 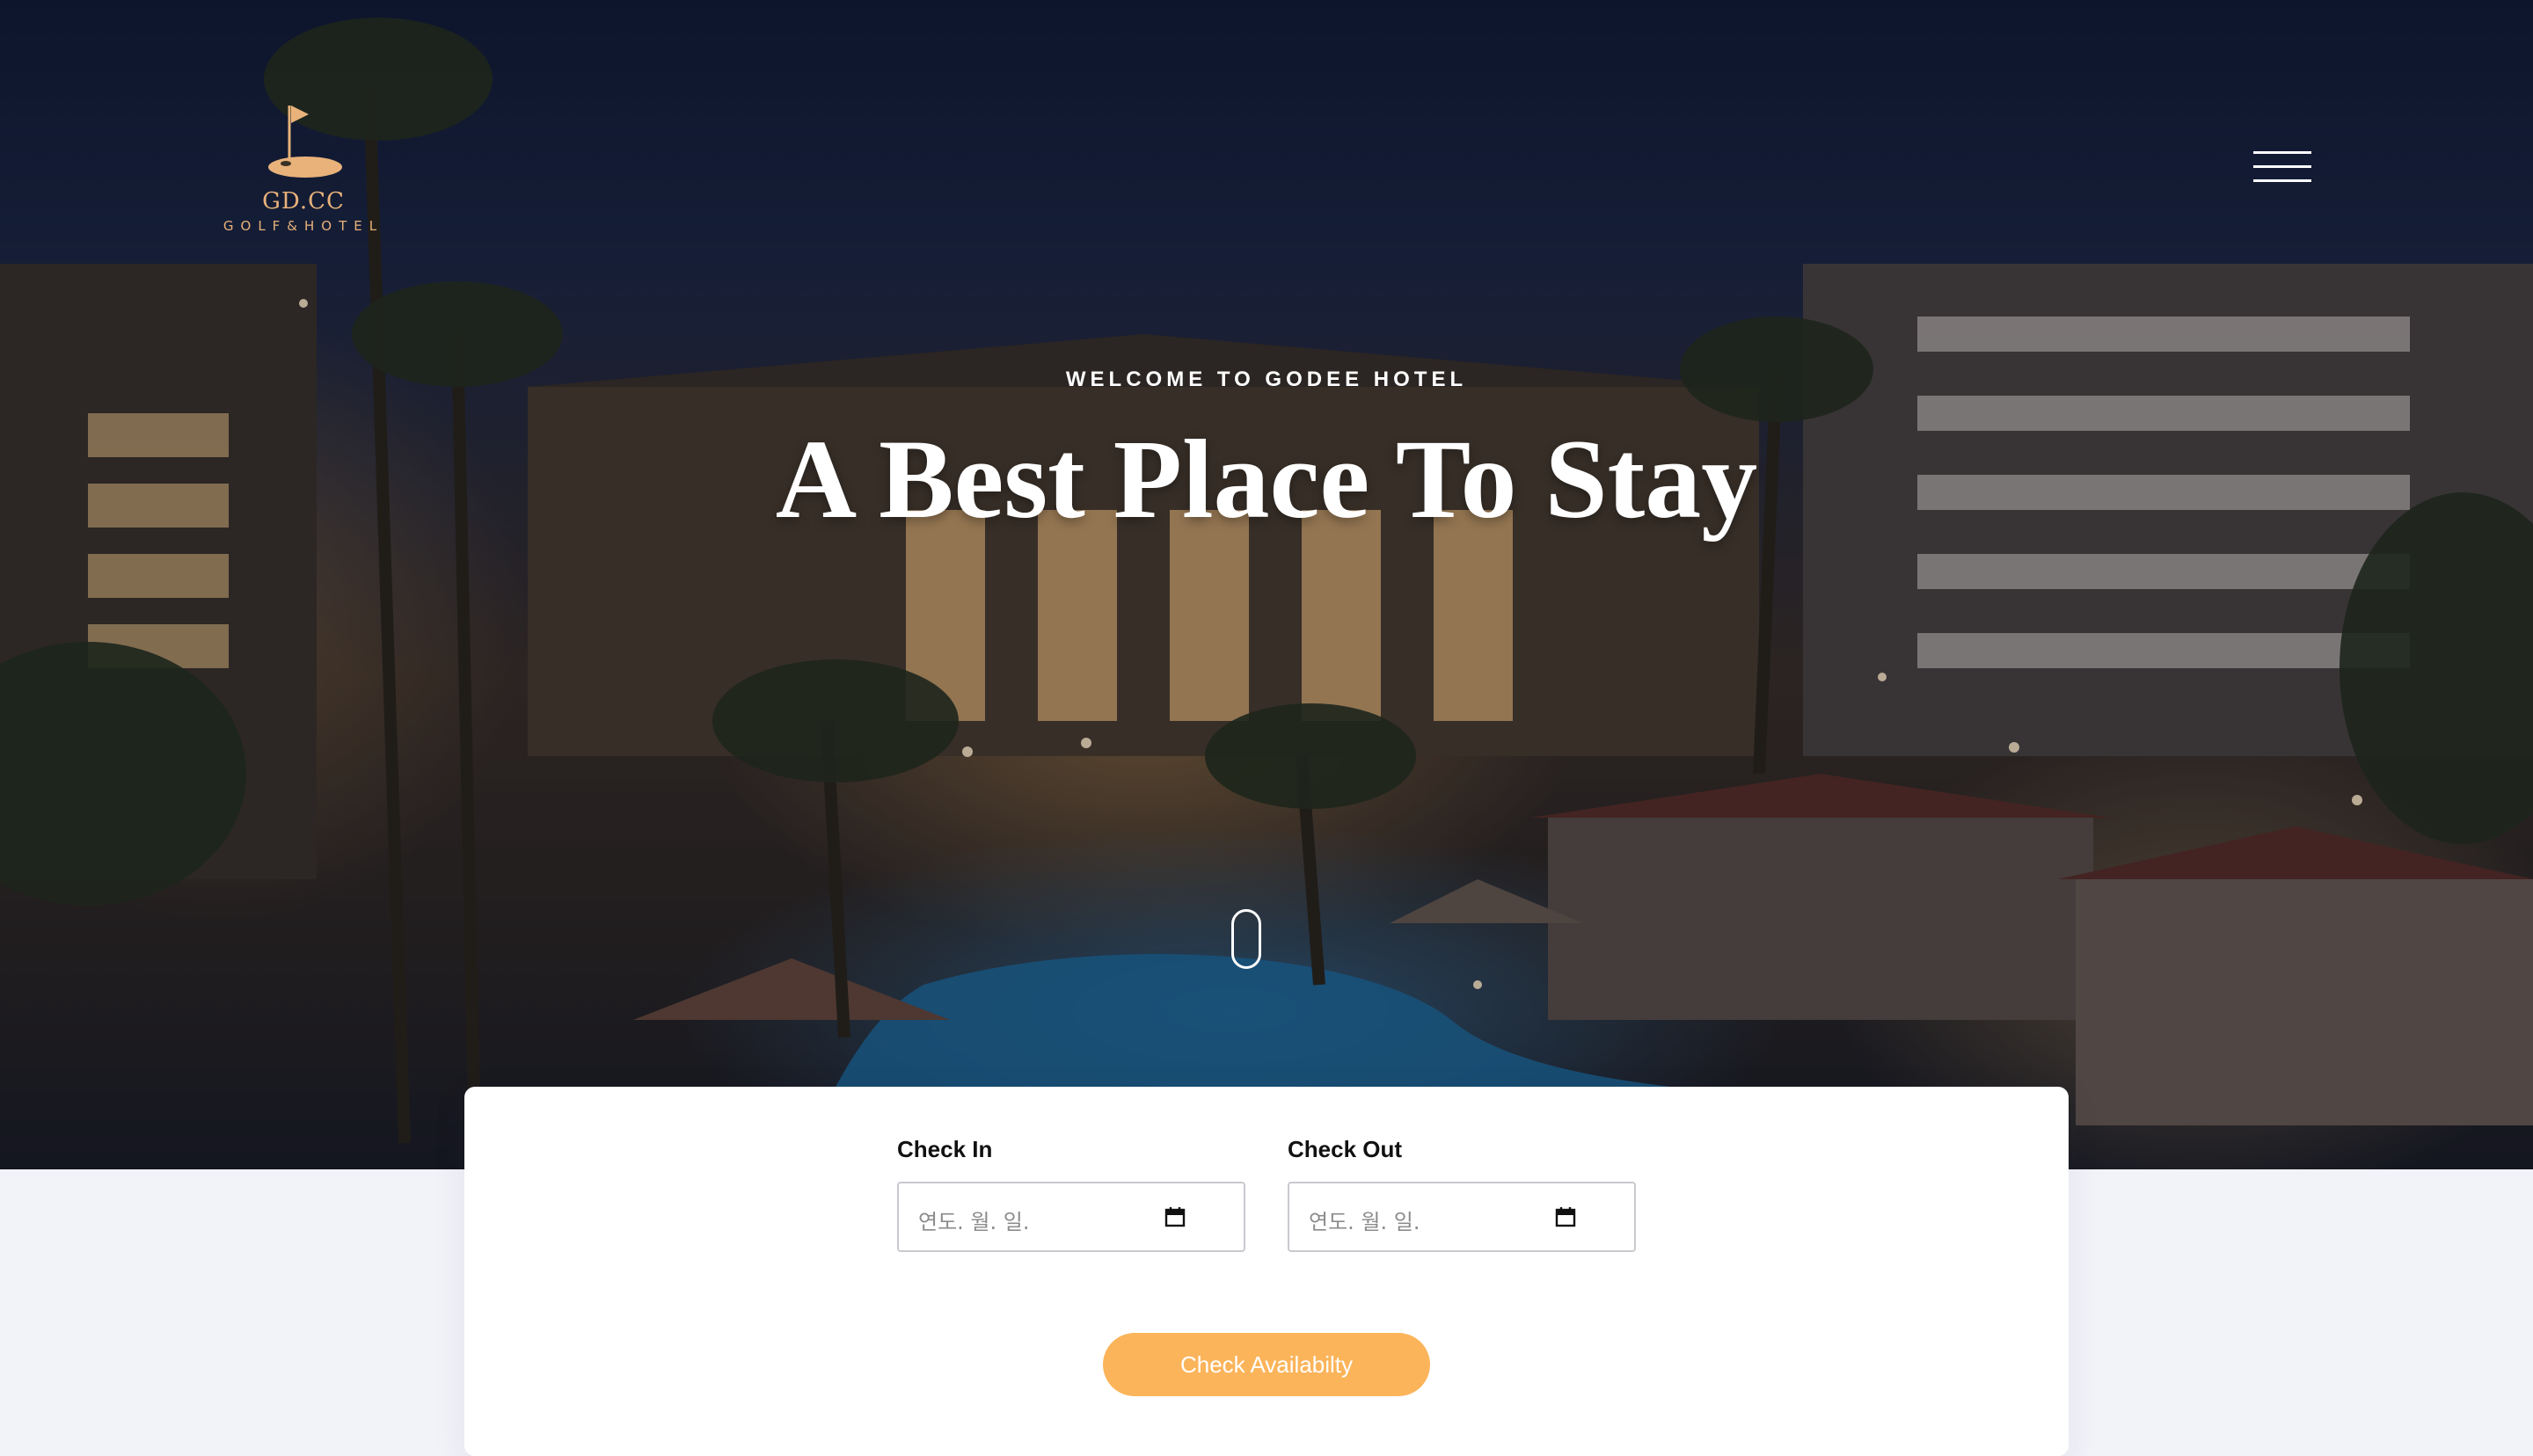 I want to click on check-in-date-input: 연도. 월. 일., so click(x=1071, y=1217).